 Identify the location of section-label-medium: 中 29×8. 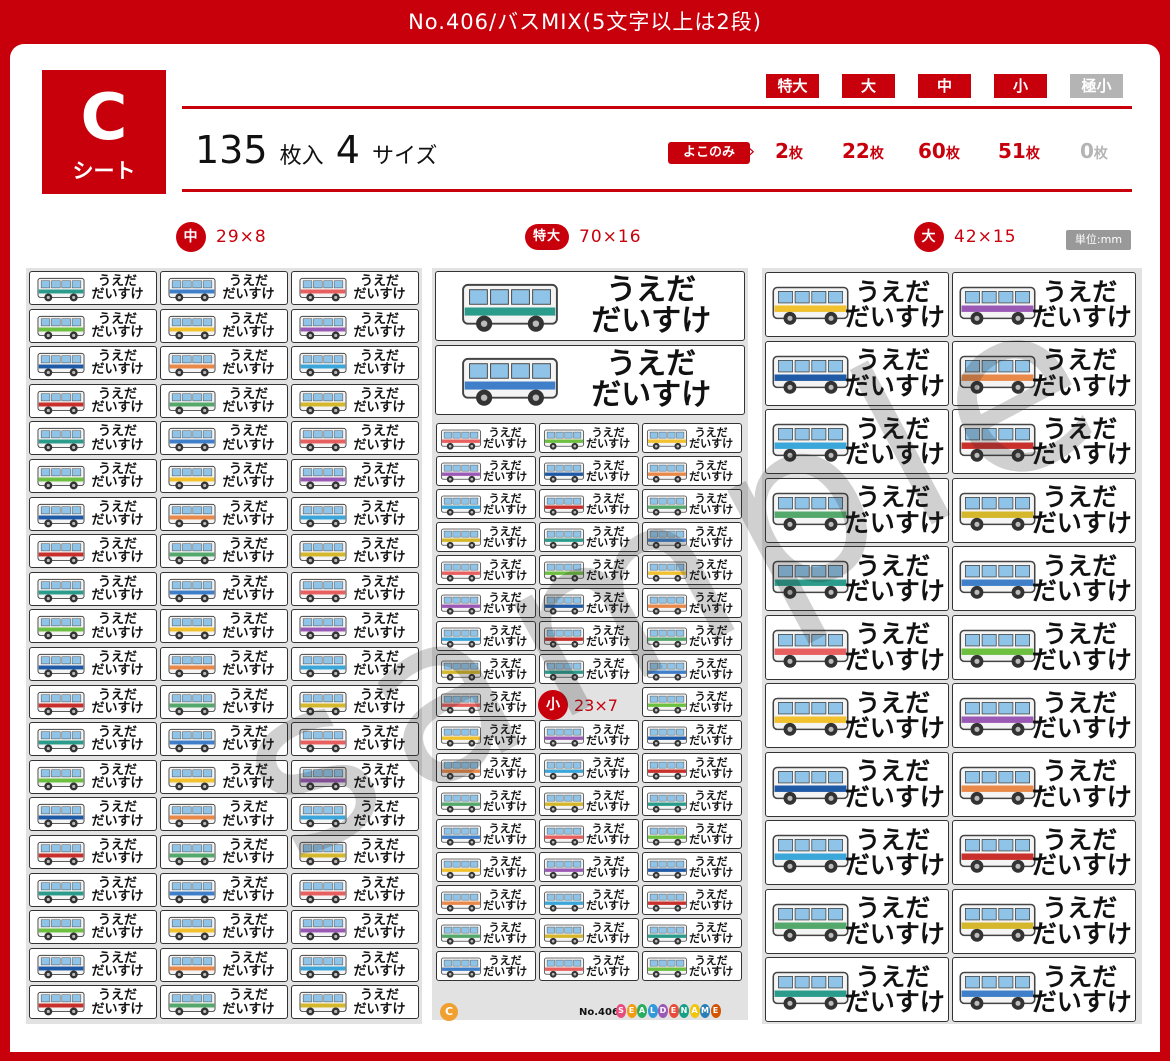
(221, 237).